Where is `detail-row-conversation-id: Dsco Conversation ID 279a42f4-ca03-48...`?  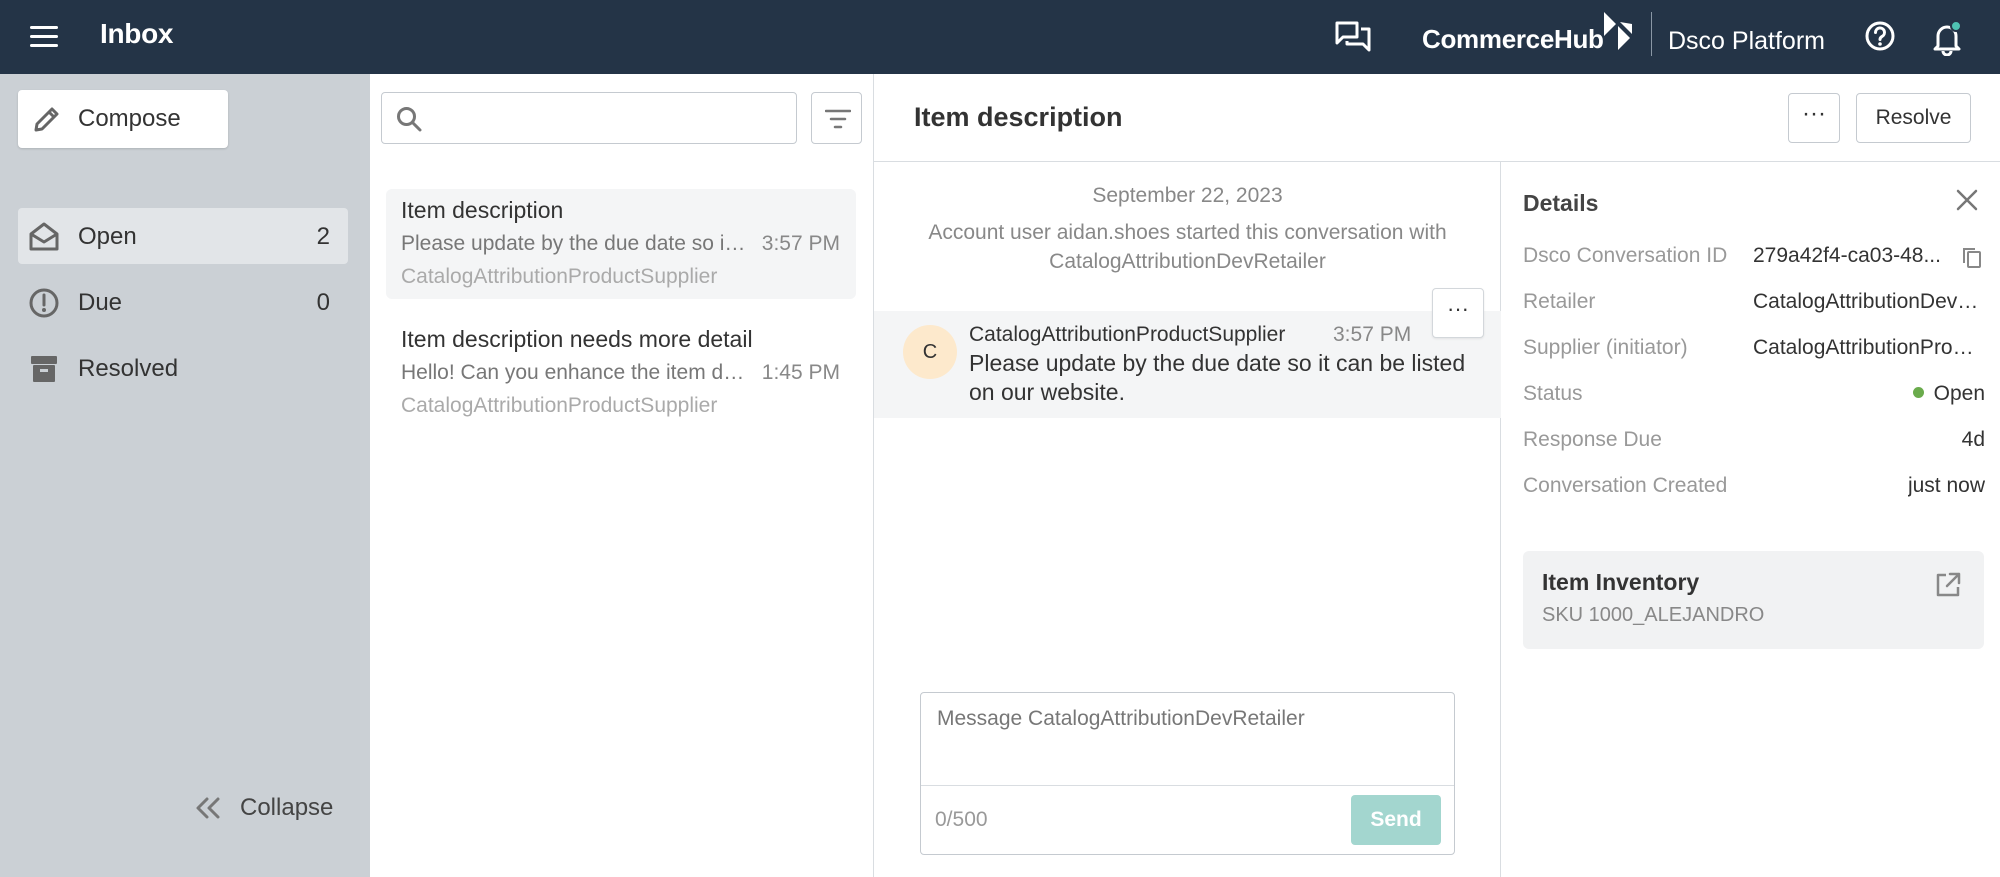 detail-row-conversation-id: Dsco Conversation ID 279a42f4-ca03-48... is located at coordinates (1754, 259).